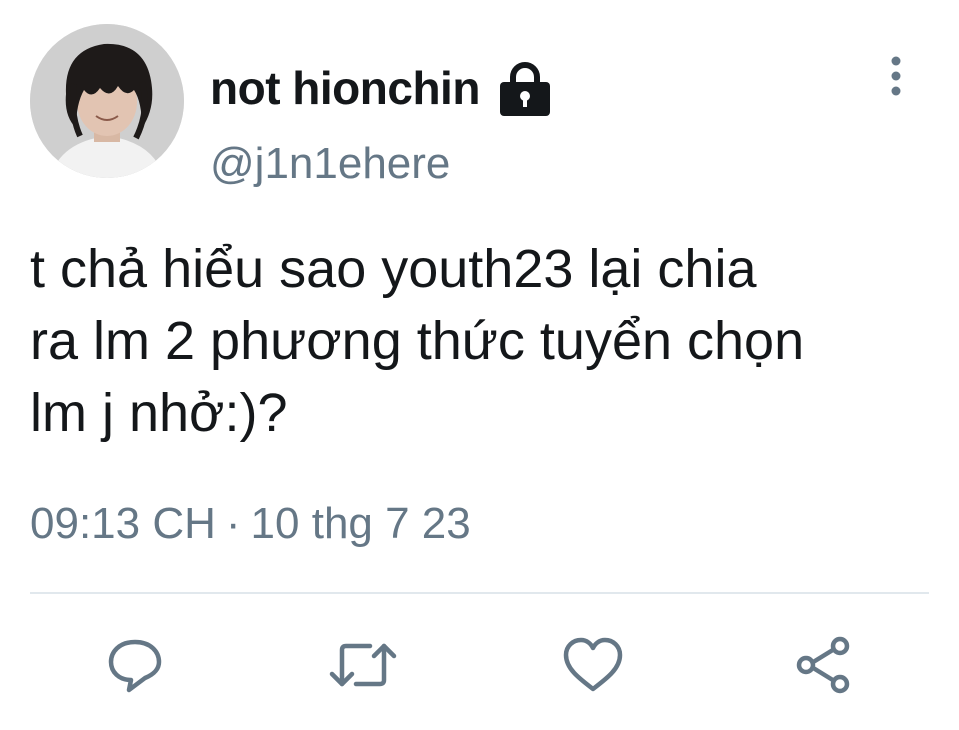 The image size is (959, 730). I want to click on share-icon, so click(823, 665).